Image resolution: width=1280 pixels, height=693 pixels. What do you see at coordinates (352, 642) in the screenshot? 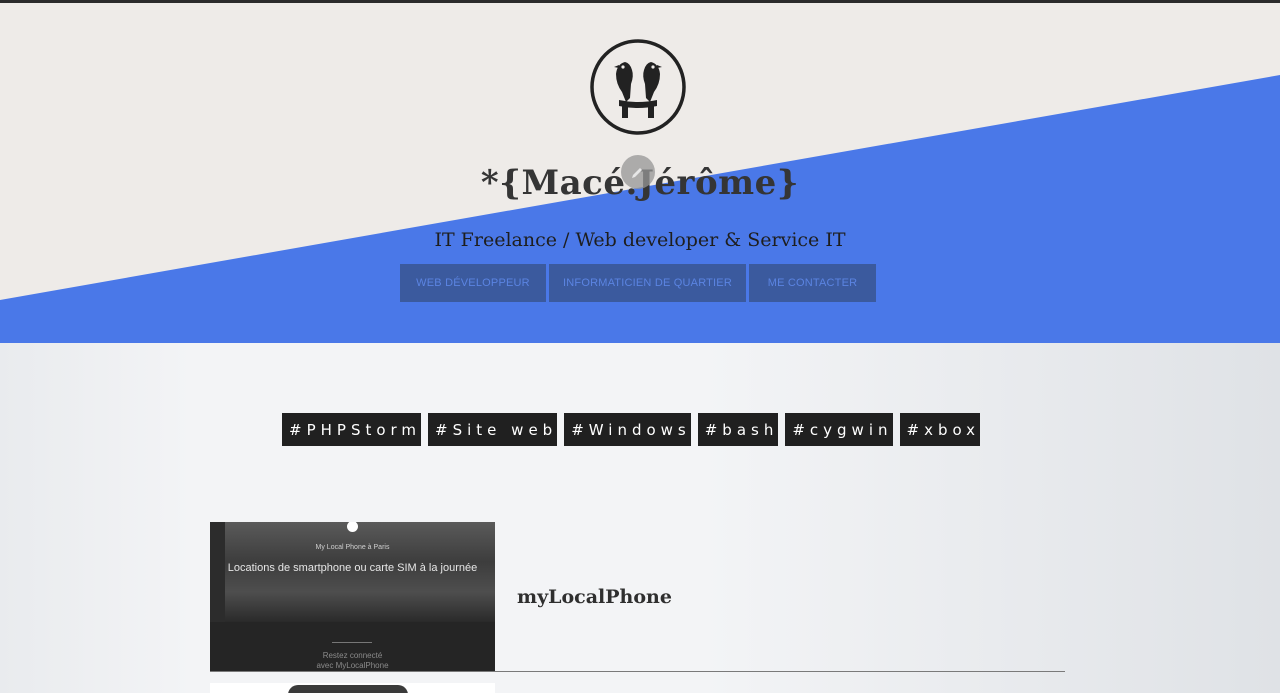
I see `thumbnail-divider` at bounding box center [352, 642].